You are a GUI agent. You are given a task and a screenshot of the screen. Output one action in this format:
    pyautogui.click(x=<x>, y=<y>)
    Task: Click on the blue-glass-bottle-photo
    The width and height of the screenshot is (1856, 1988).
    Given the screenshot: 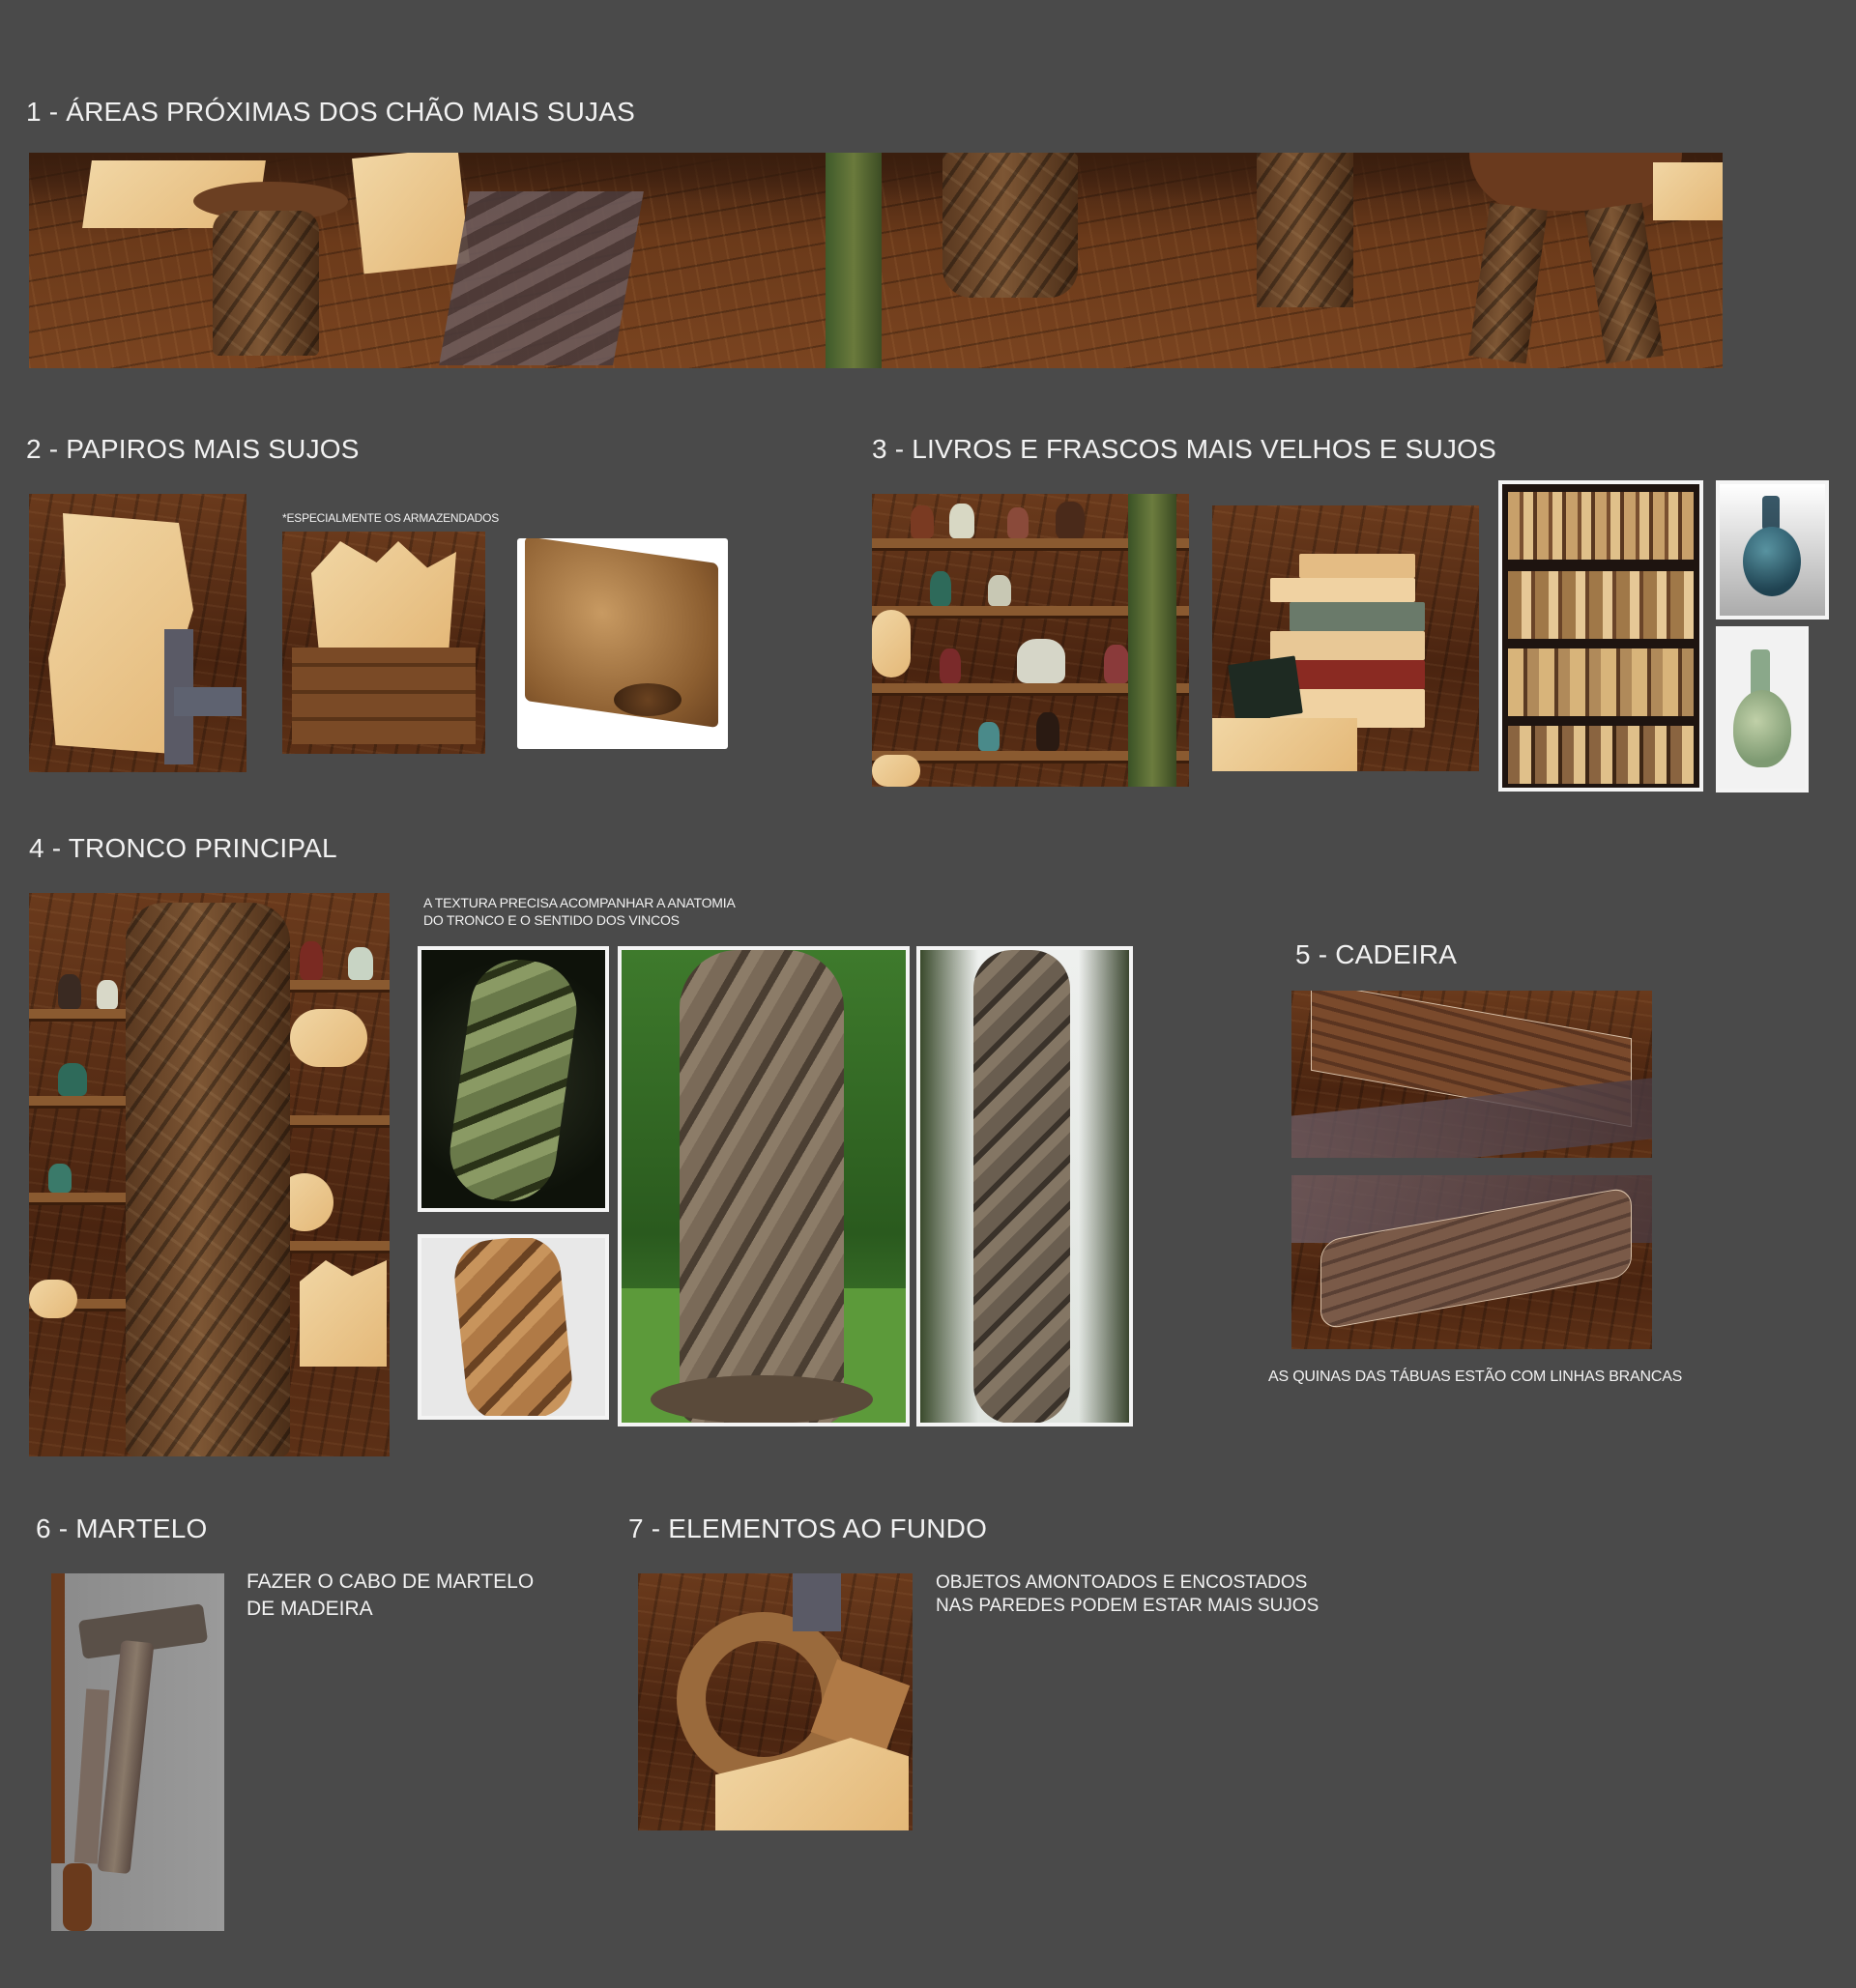 What is the action you would take?
    pyautogui.click(x=1773, y=550)
    